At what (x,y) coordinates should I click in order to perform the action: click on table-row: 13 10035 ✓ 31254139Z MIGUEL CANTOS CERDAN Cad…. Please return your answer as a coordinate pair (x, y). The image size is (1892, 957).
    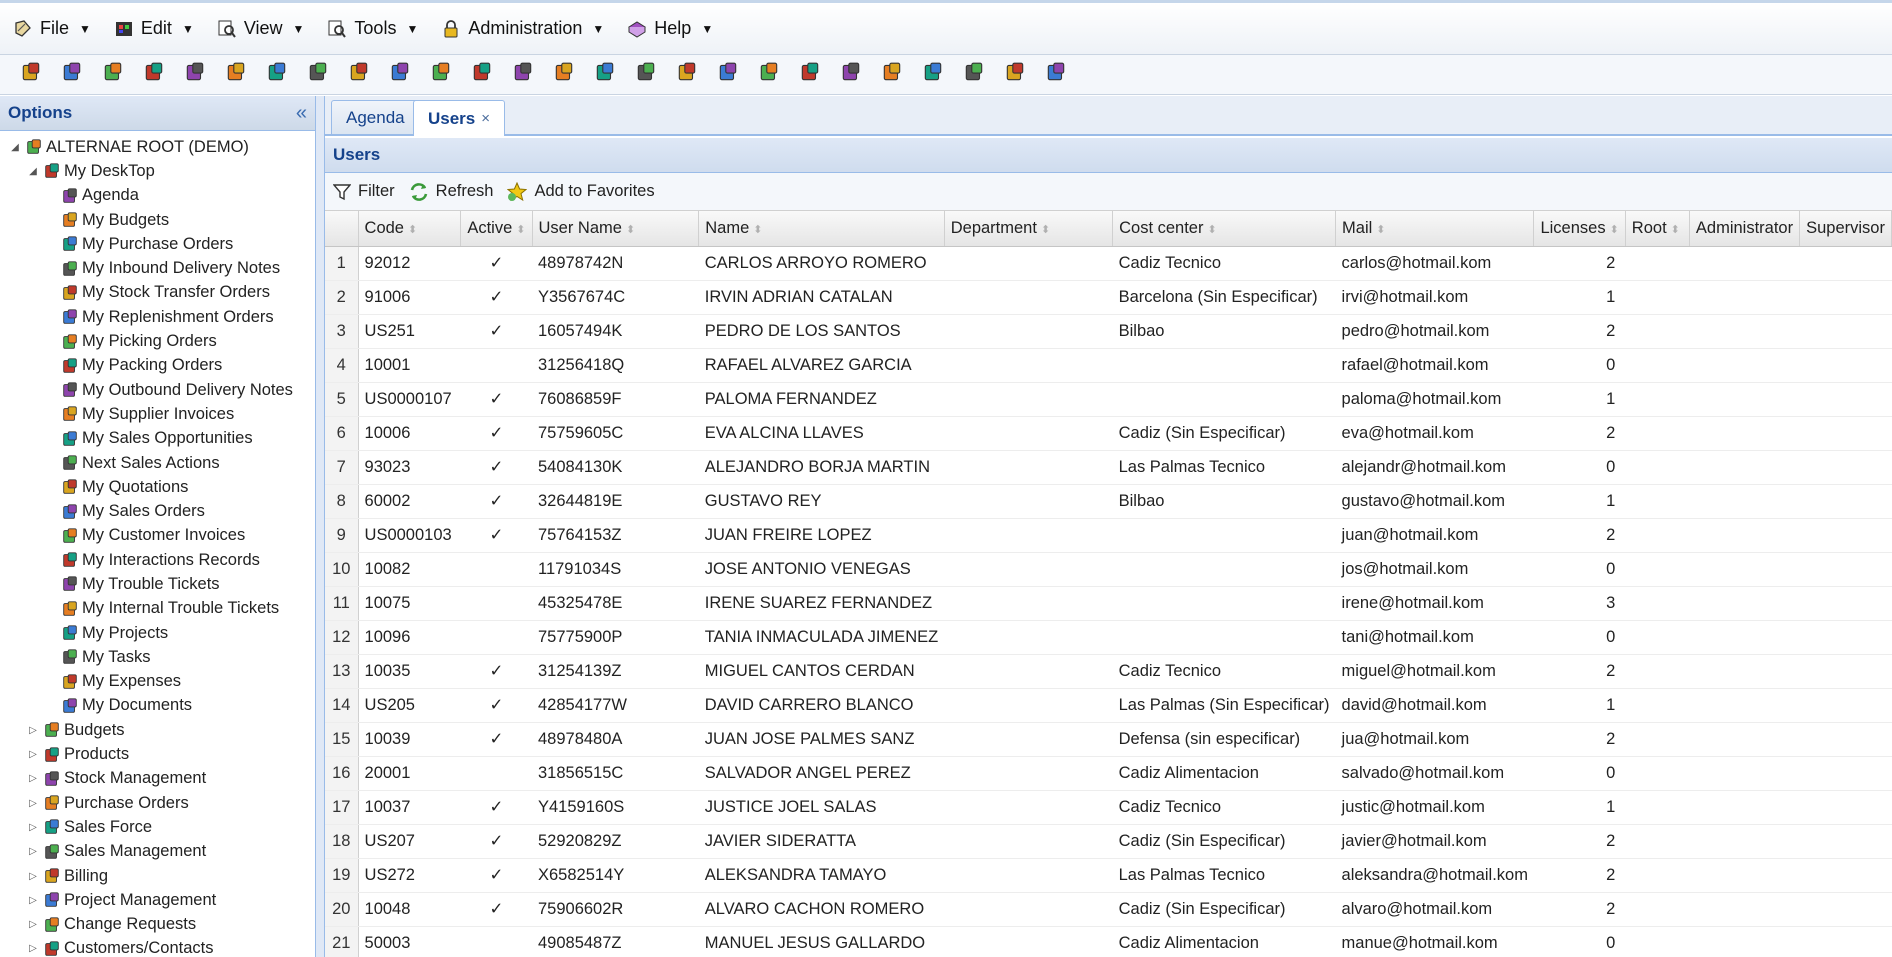
    Looking at the image, I should click on (1108, 671).